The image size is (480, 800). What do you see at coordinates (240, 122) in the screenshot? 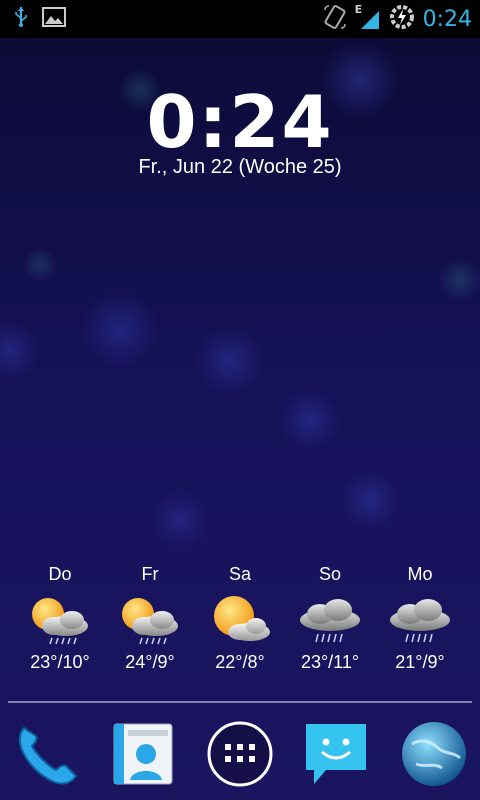
I see `lockscreen-clock: 0:24` at bounding box center [240, 122].